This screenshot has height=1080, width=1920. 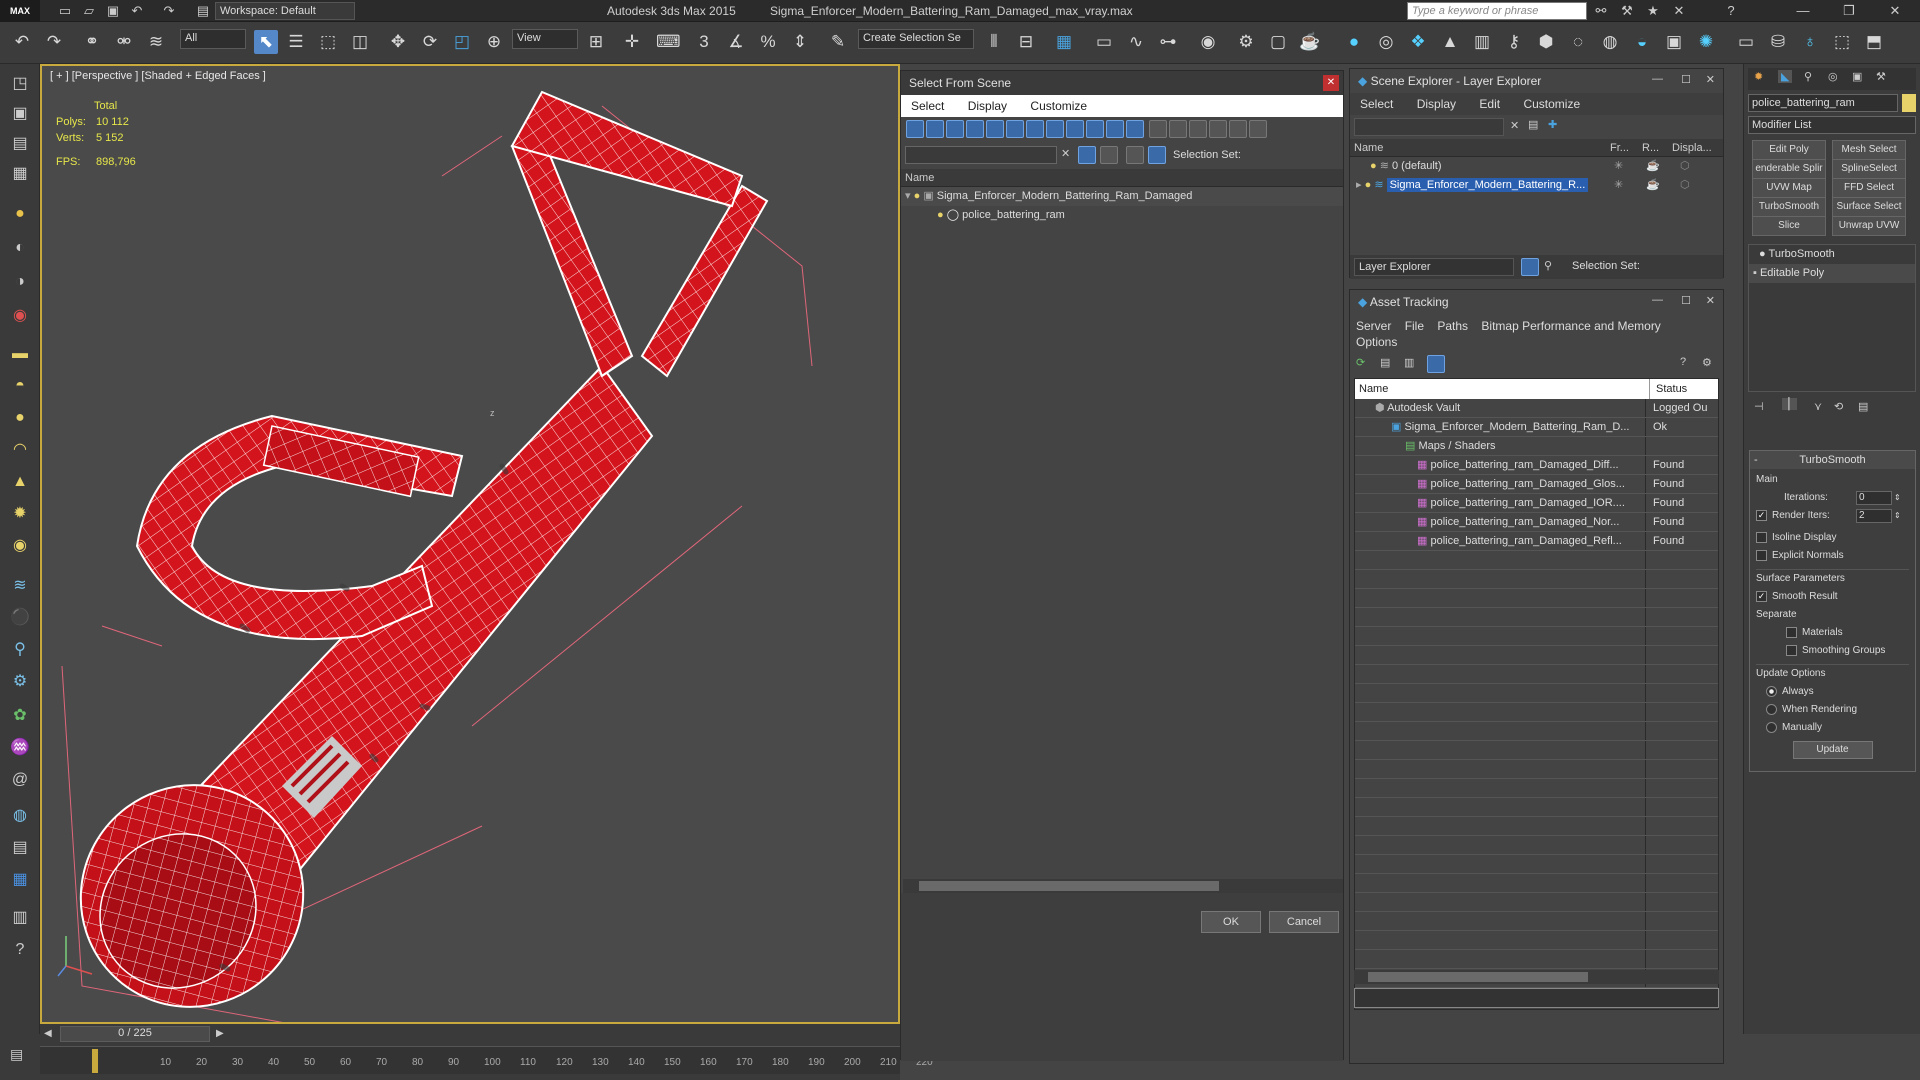 I want to click on materials-checkbox, so click(x=1791, y=632).